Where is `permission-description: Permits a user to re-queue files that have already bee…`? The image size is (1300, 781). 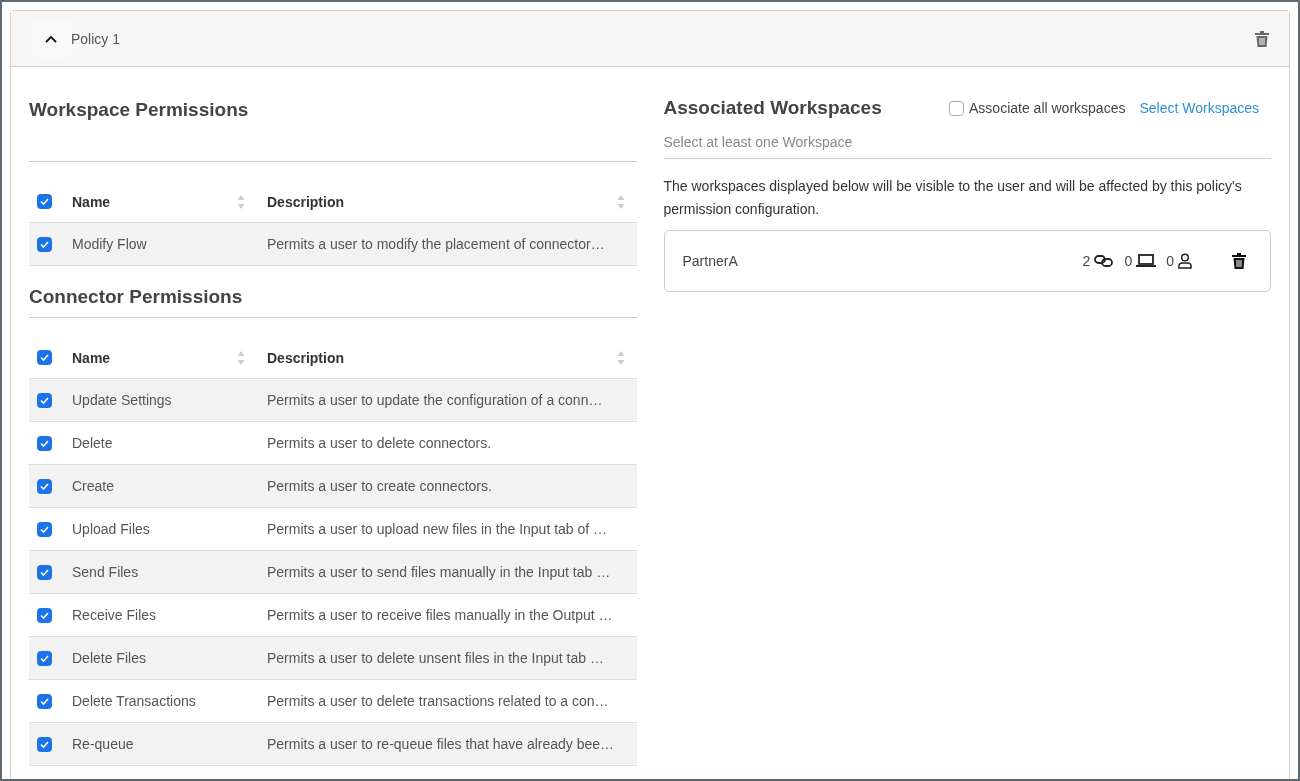
permission-description: Permits a user to re-queue files that have already bee… is located at coordinates (441, 744).